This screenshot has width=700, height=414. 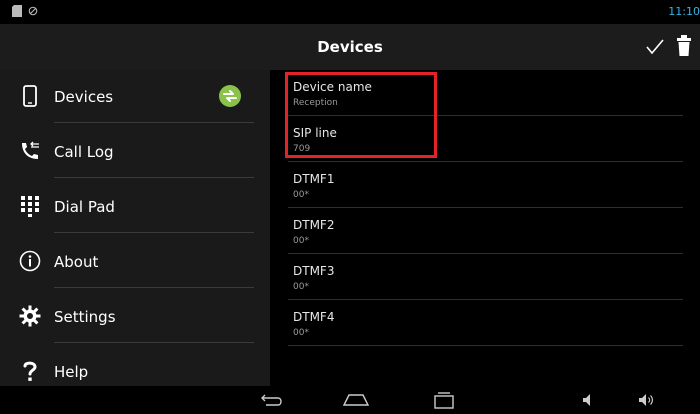 I want to click on help-icon, so click(x=30, y=371).